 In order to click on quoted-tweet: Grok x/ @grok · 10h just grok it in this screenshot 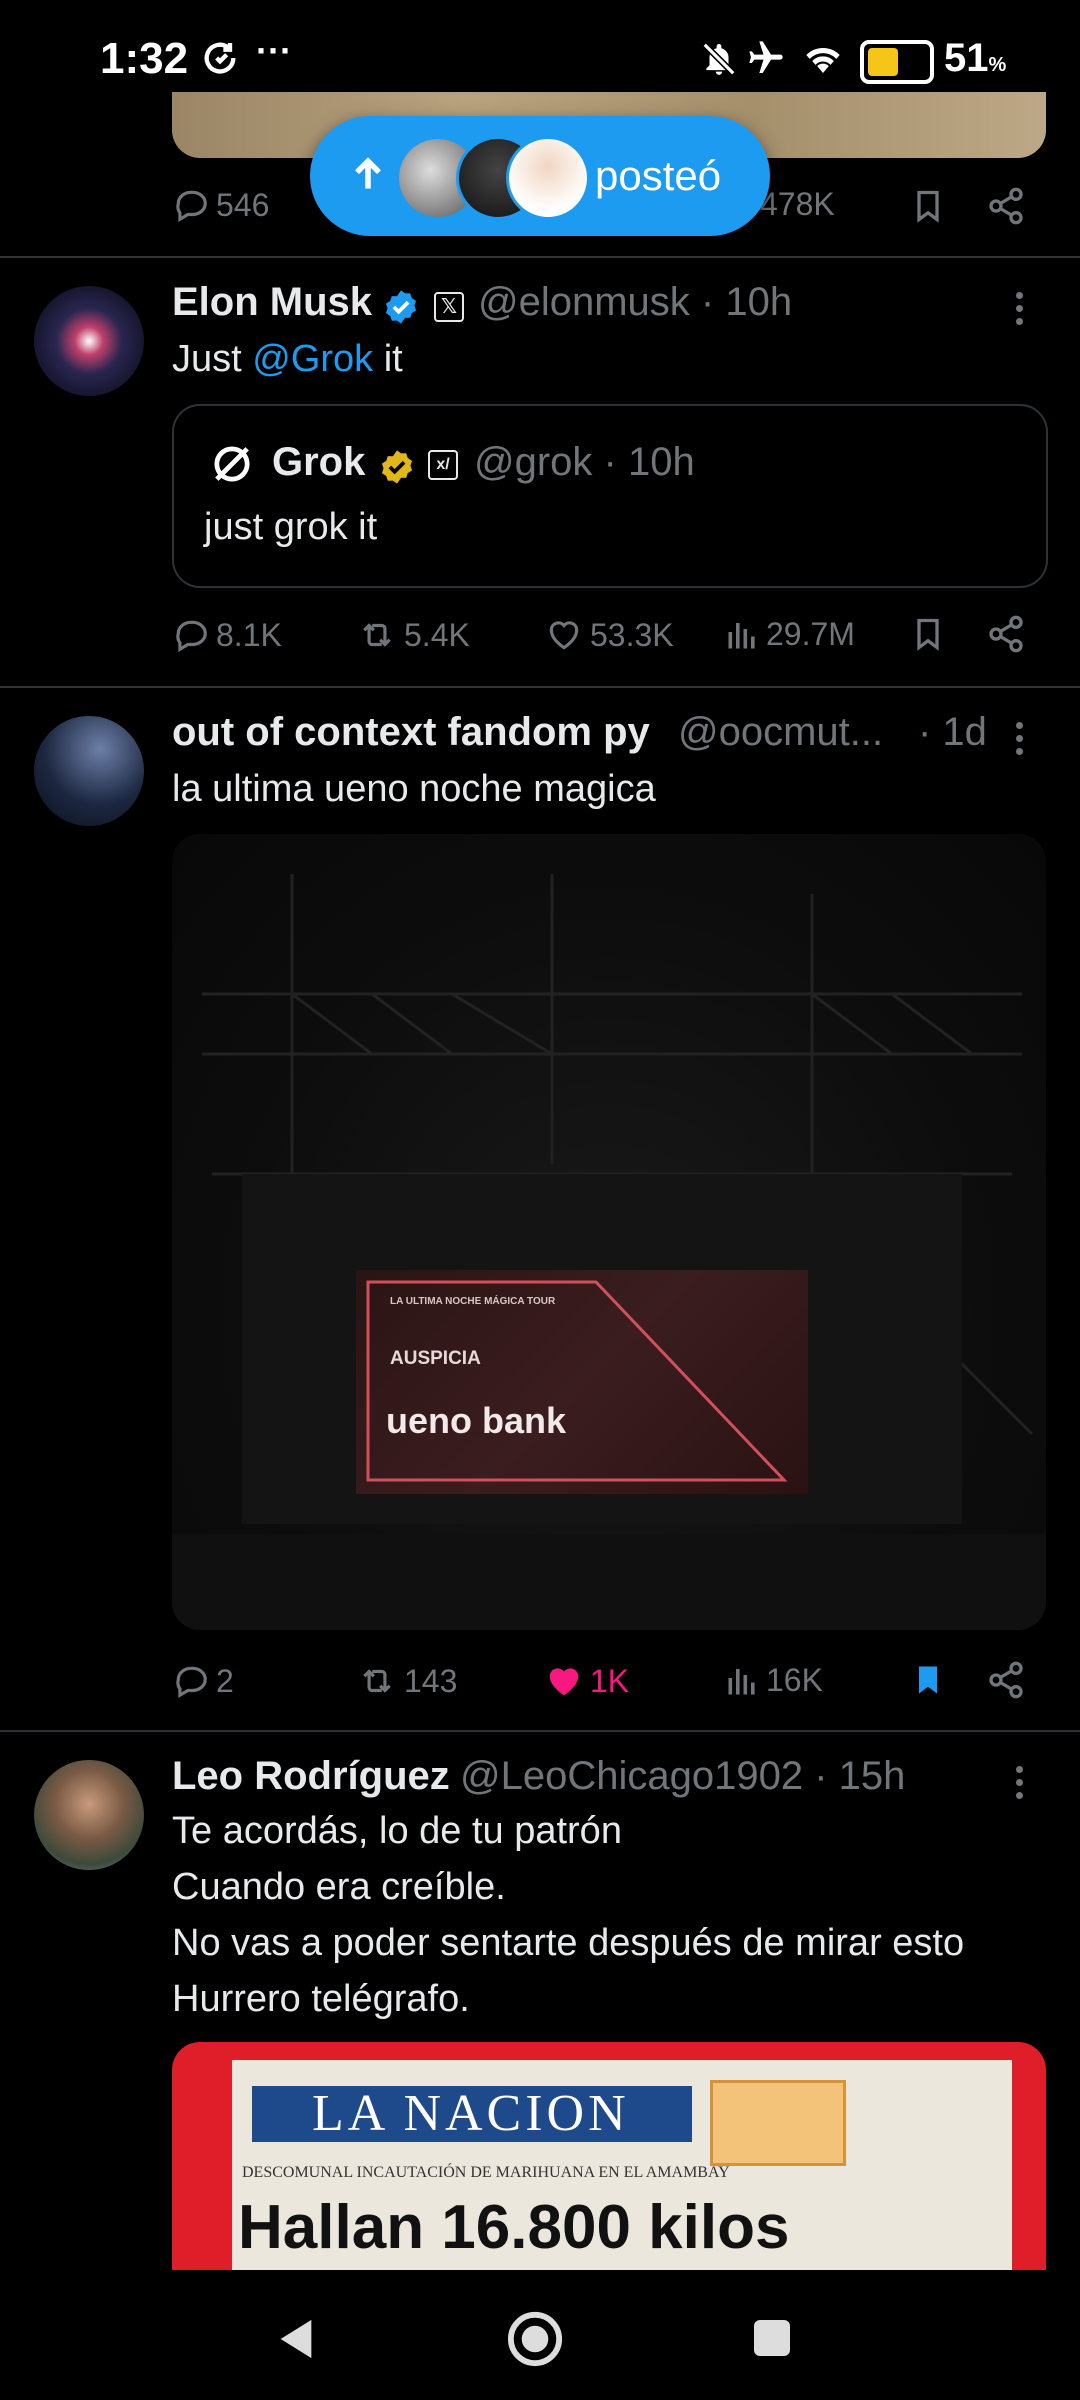, I will do `click(610, 496)`.